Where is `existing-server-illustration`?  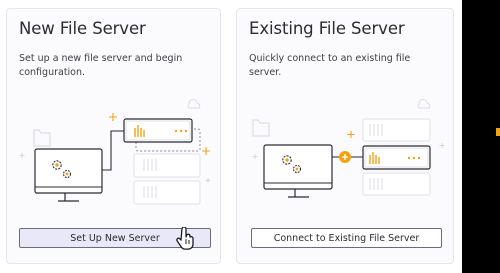
existing-server-illustration is located at coordinates (348, 148).